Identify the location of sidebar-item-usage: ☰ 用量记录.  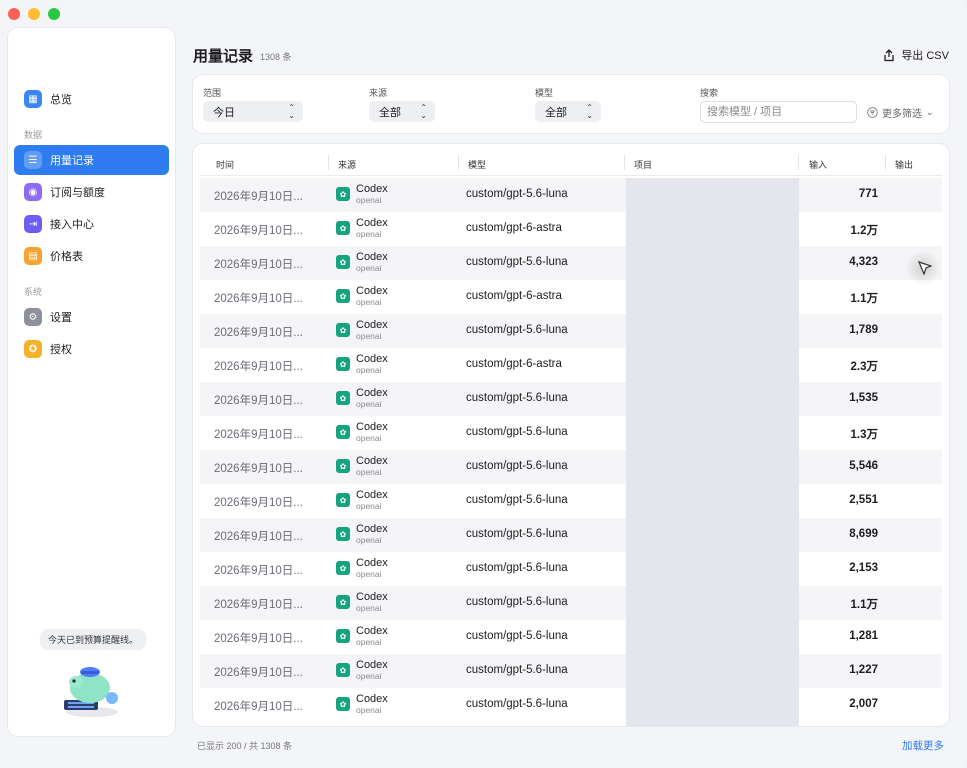
(91, 160).